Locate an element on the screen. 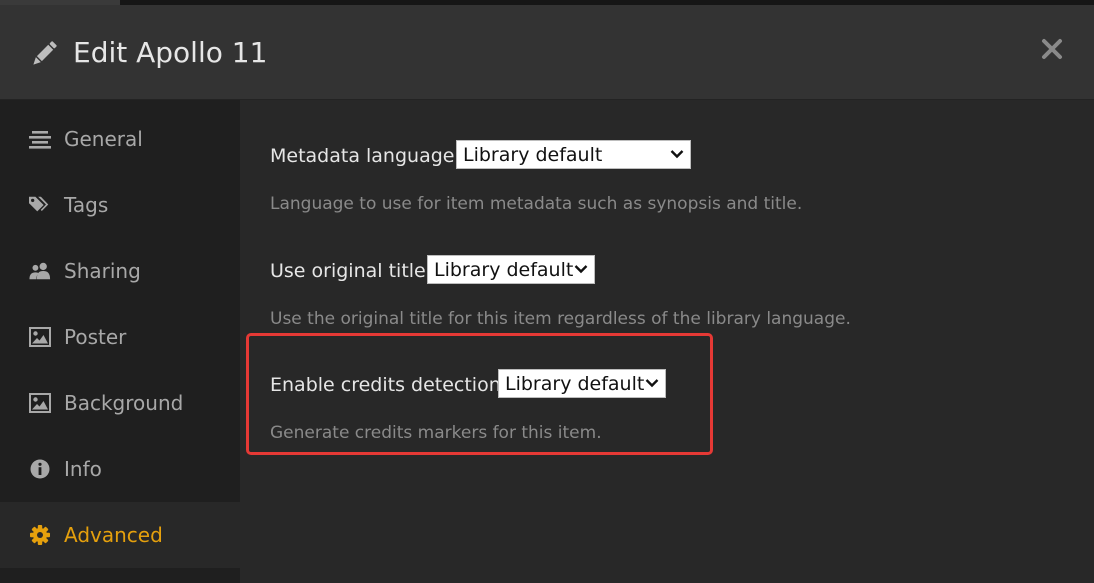  sidebar-item-general: General is located at coordinates (120, 139).